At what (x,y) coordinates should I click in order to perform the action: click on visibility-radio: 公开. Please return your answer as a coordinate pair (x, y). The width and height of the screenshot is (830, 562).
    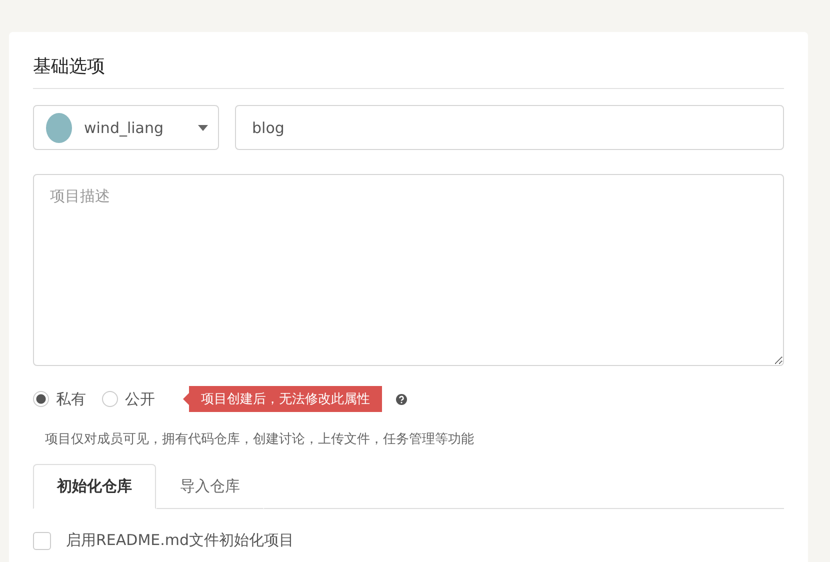
    Looking at the image, I should click on (128, 399).